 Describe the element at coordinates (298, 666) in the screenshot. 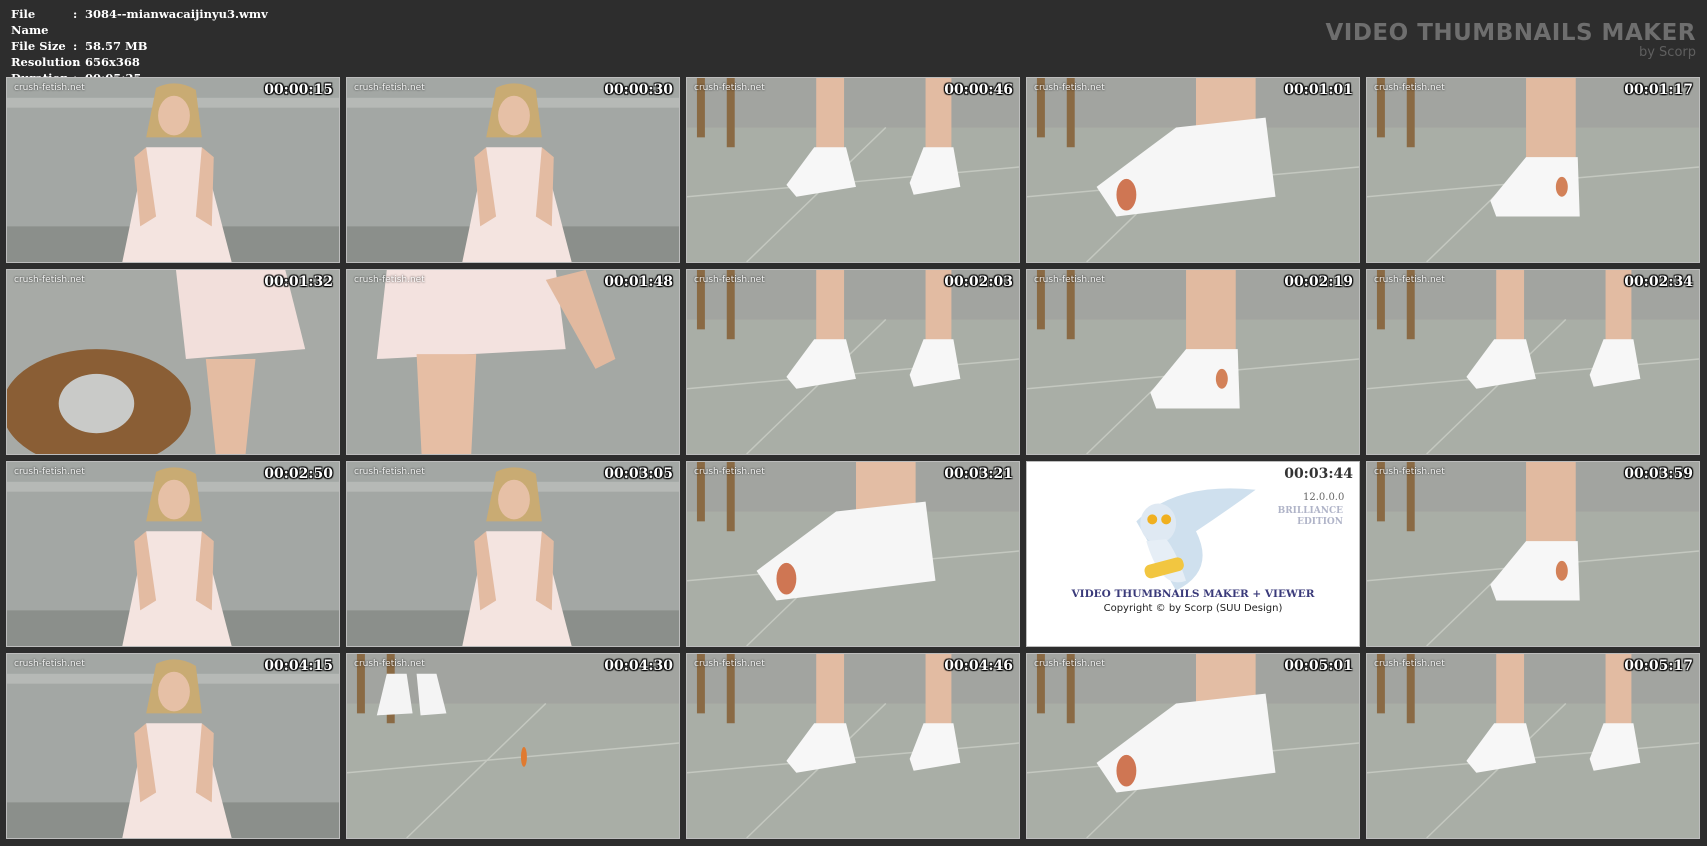

I see `timestamp: 00:04:15` at that location.